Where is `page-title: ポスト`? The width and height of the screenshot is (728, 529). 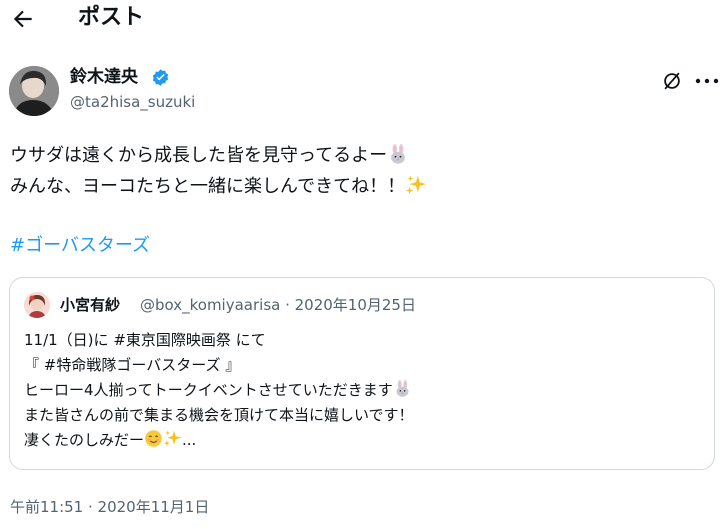 page-title: ポスト is located at coordinates (111, 17).